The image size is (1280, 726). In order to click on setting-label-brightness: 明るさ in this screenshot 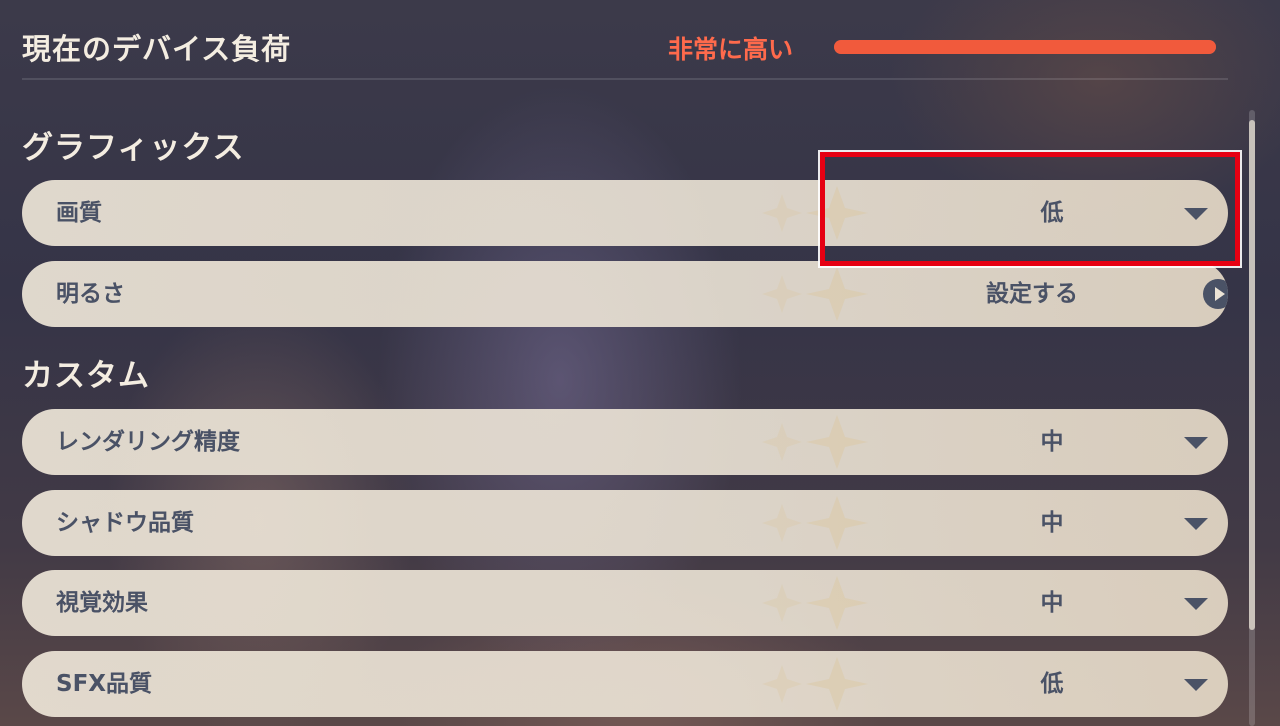, I will do `click(90, 294)`.